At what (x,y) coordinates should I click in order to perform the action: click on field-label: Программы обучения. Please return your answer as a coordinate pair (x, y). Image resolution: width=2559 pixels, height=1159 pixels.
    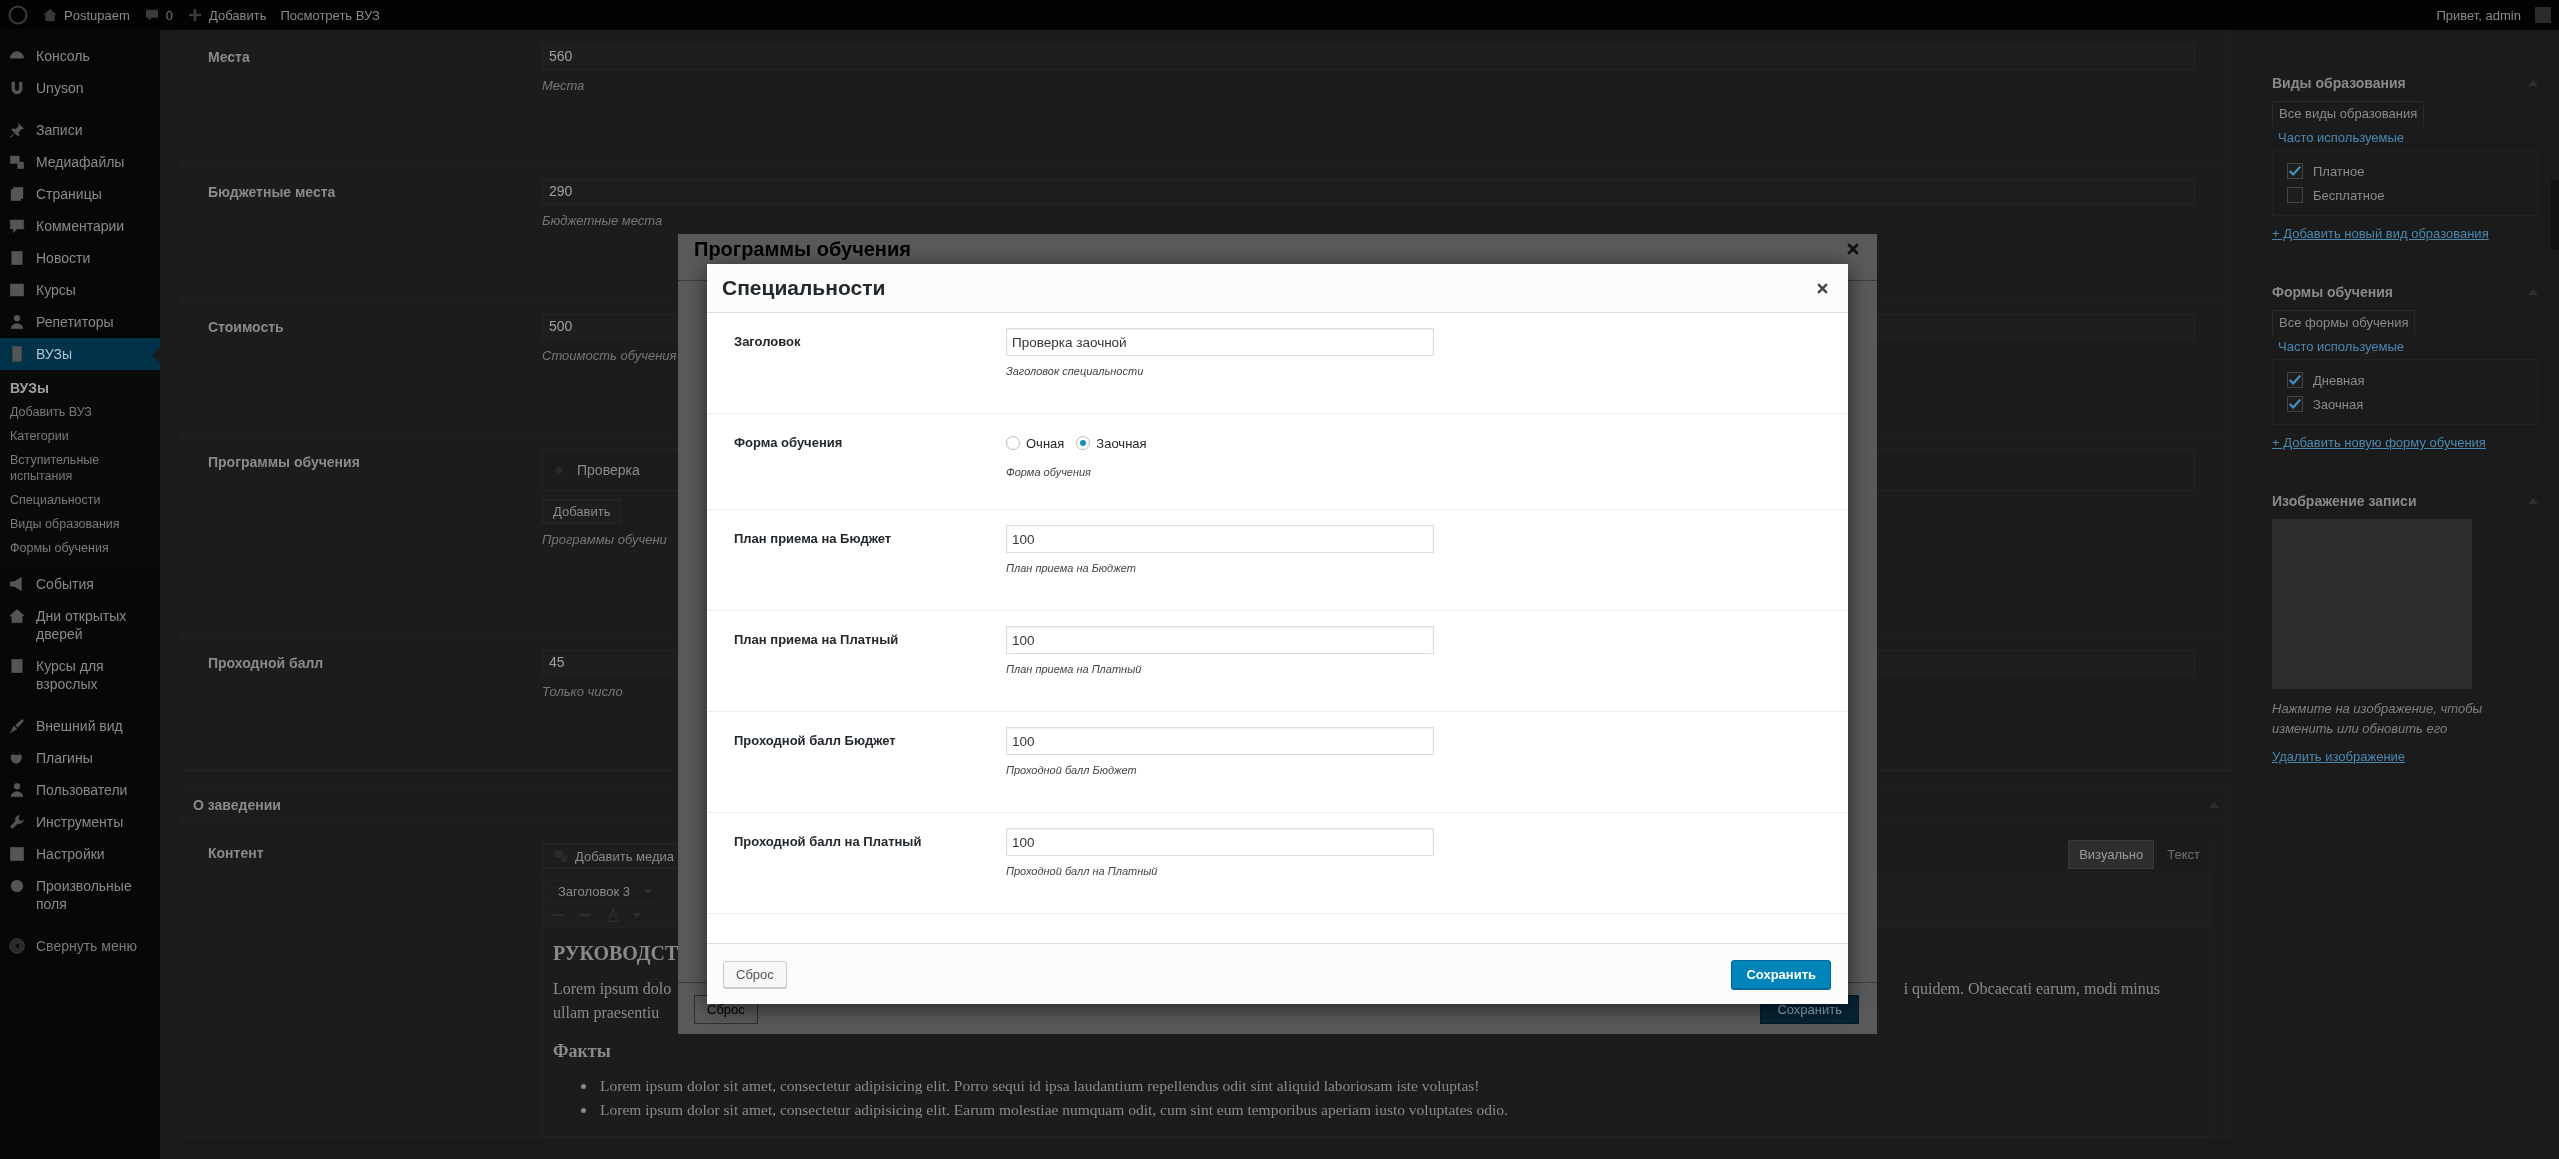
    Looking at the image, I should click on (284, 462).